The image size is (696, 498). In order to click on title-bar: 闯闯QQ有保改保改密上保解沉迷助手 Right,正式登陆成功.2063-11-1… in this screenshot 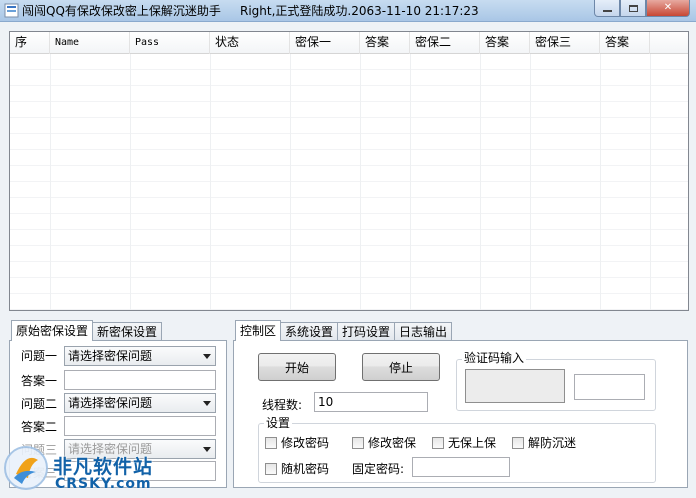, I will do `click(348, 11)`.